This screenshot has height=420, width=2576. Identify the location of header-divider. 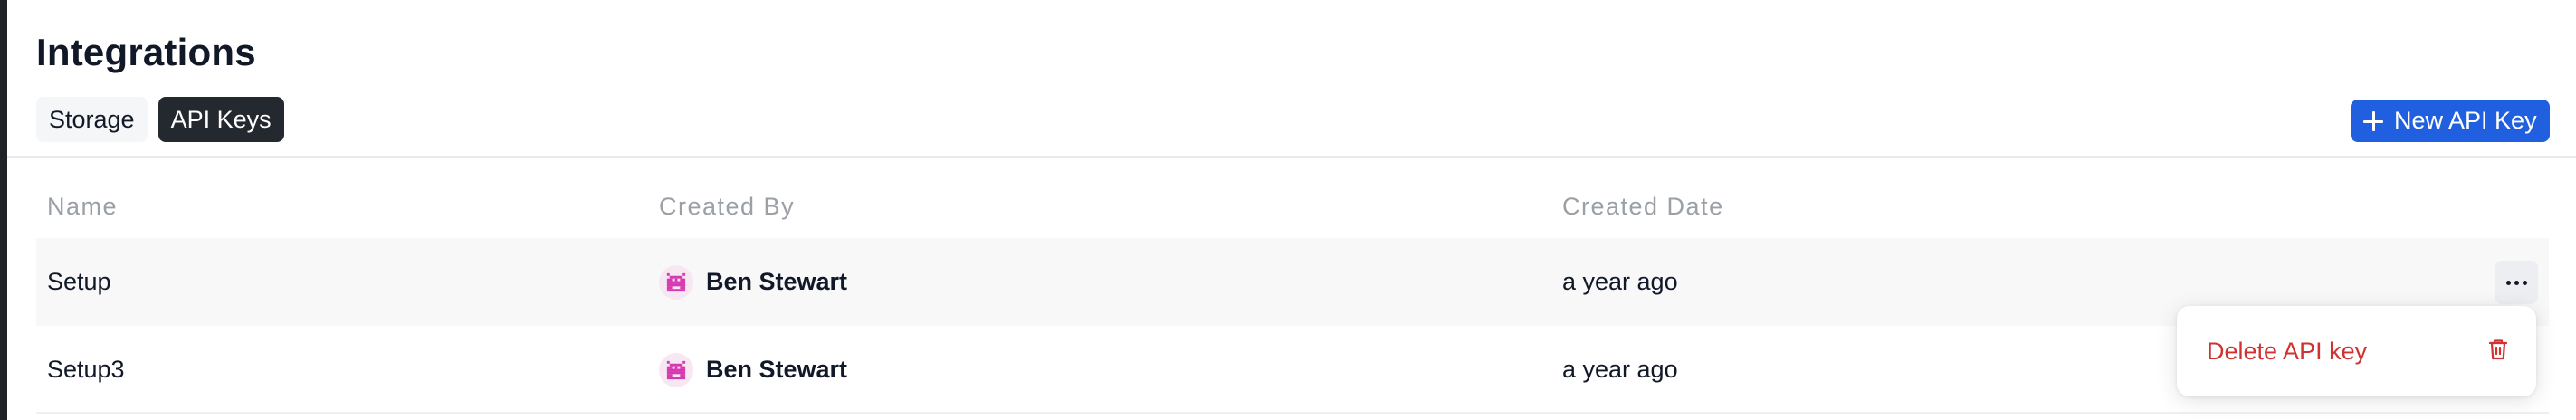
(1291, 157).